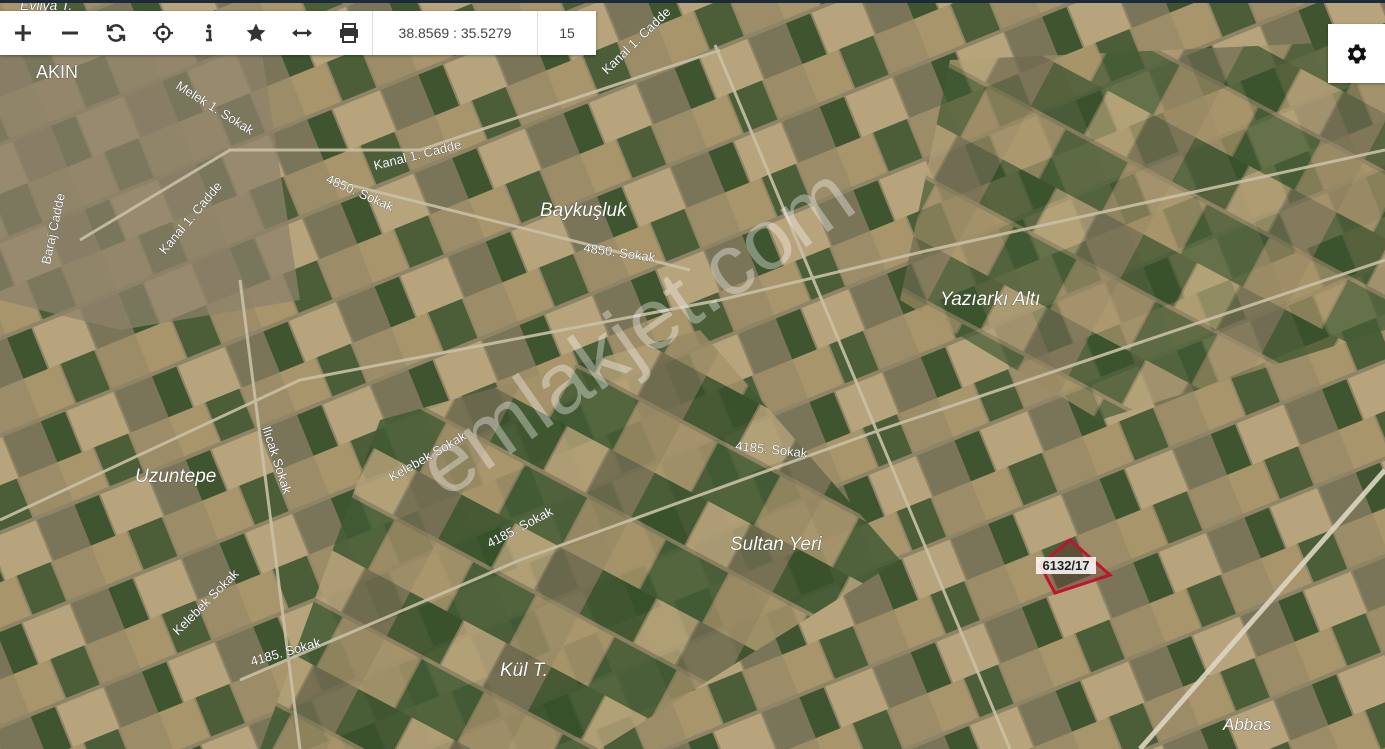 This screenshot has width=1385, height=749. I want to click on parcel-label: 6132/17, so click(1066, 565).